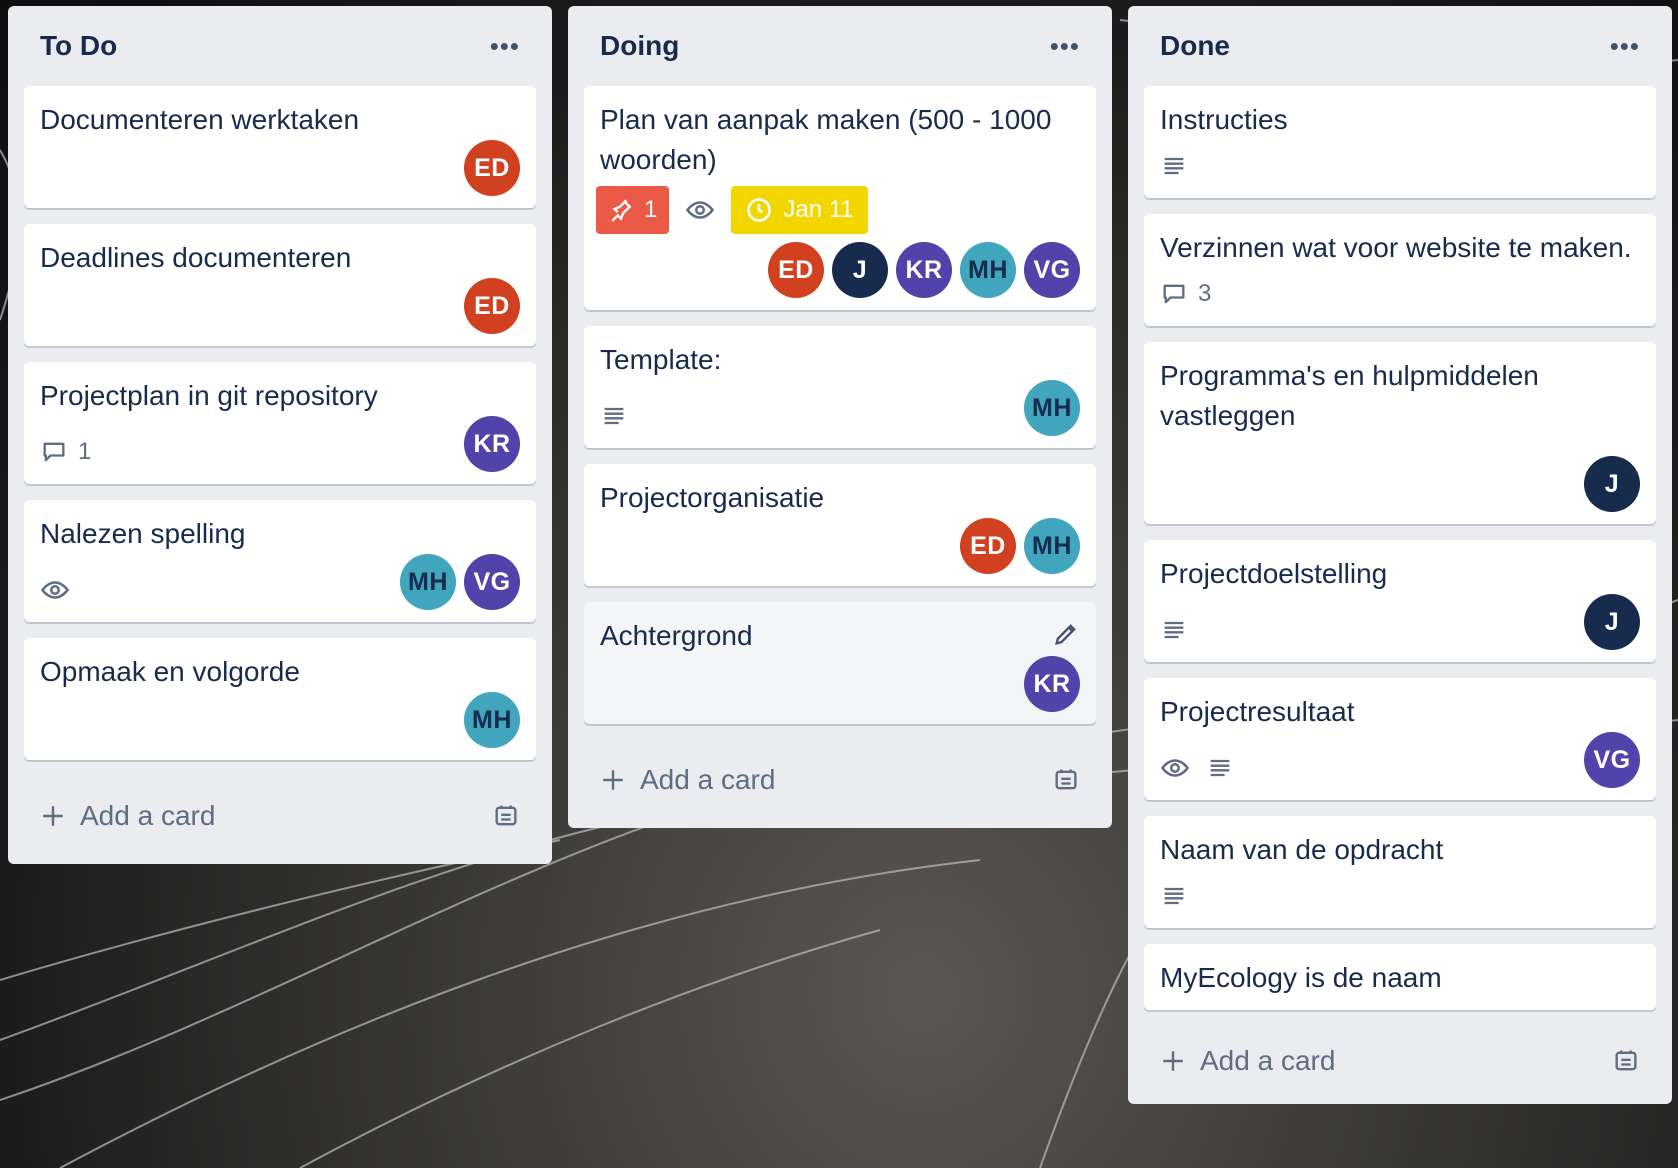 The width and height of the screenshot is (1678, 1168). Describe the element at coordinates (170, 671) in the screenshot. I see `card-title: Opmaak en volgorde` at that location.